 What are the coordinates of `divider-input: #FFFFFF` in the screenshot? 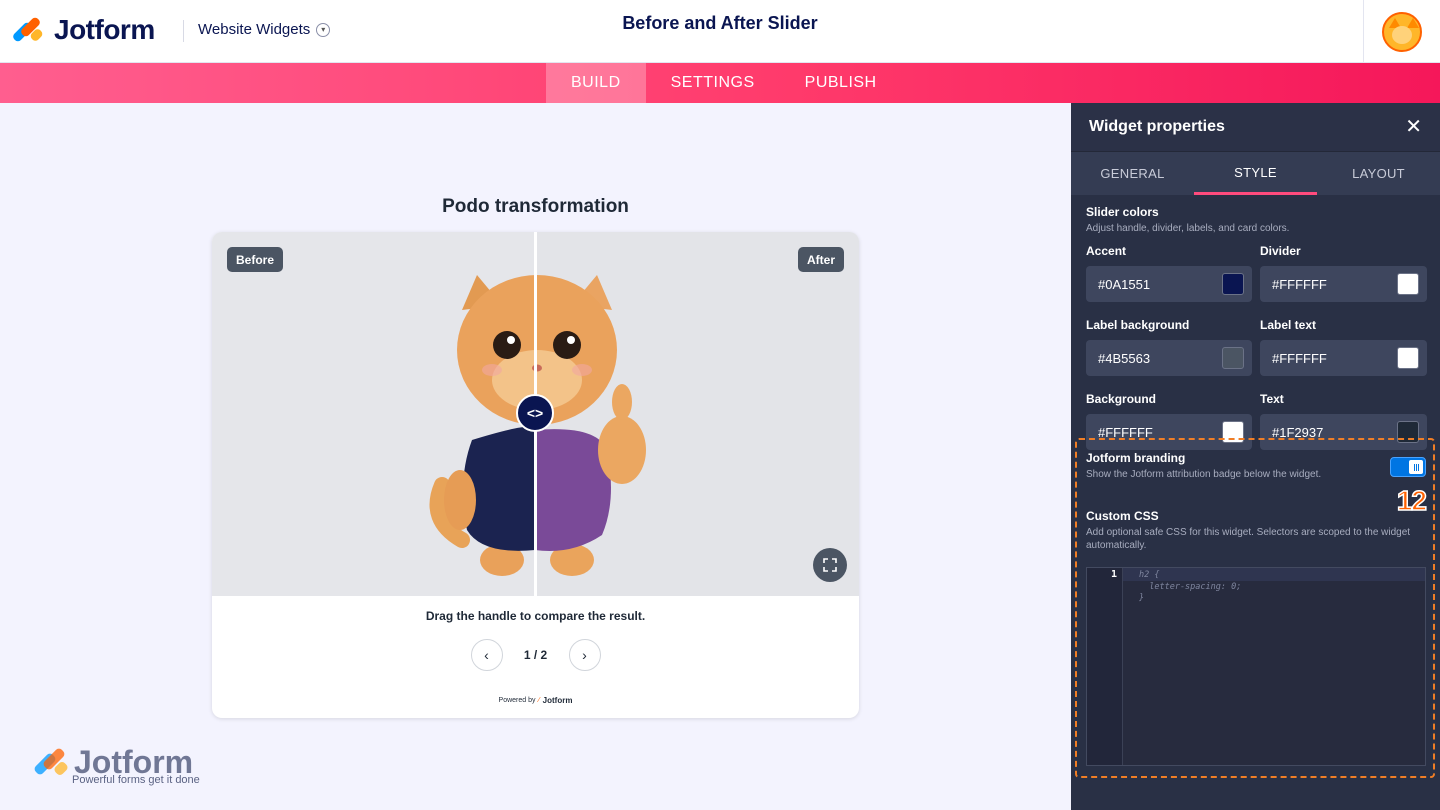 It's located at (1343, 284).